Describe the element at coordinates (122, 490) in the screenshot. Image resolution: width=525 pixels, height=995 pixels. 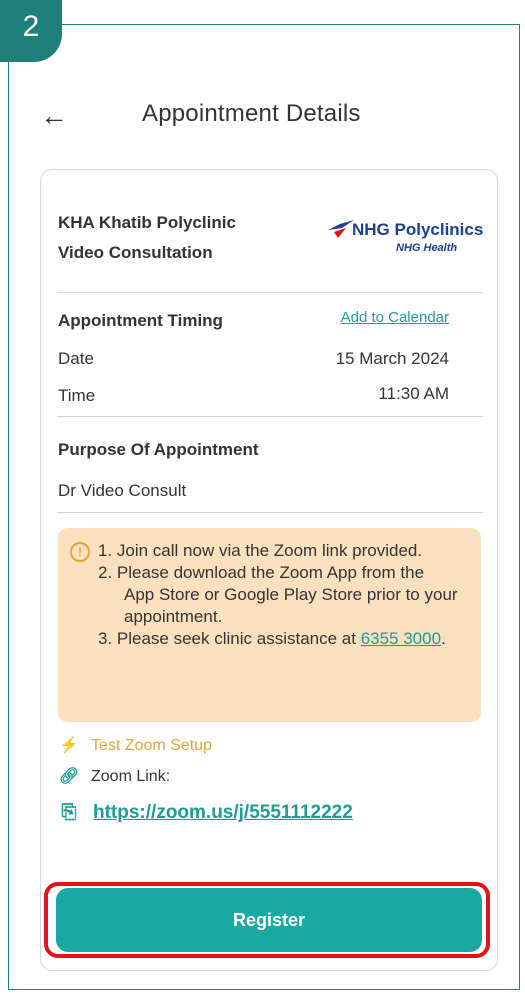
I see `purpose-value: Dr Video Consult` at that location.